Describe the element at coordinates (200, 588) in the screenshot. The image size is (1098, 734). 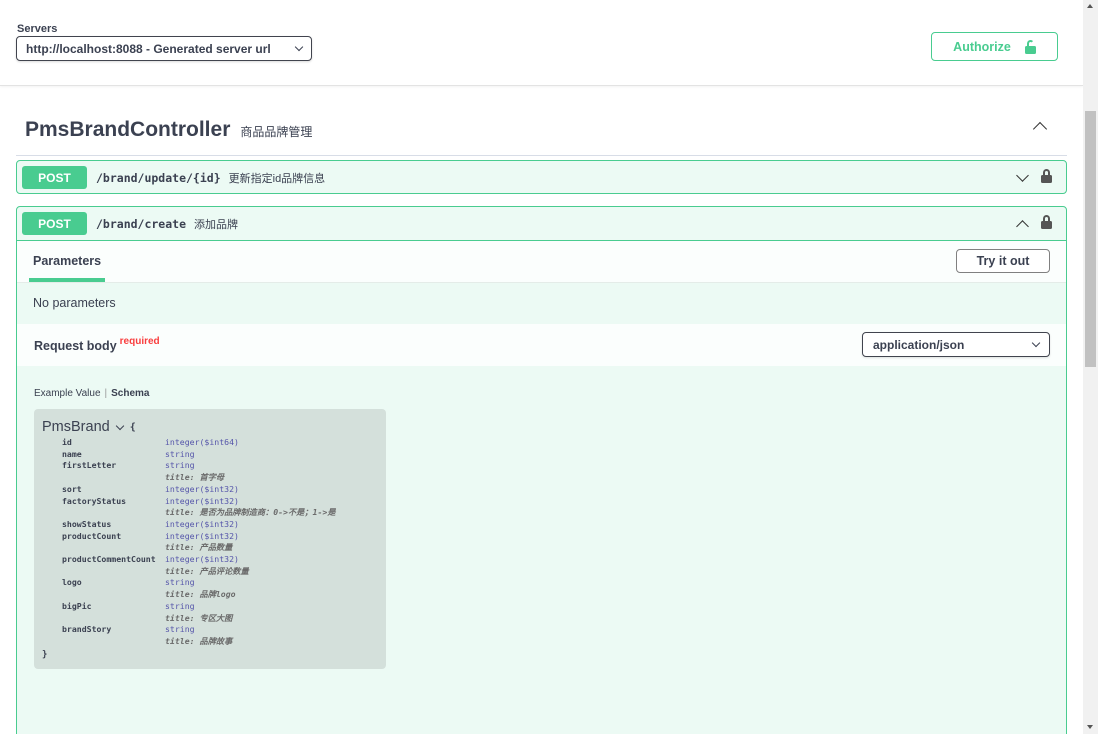
I see `property-type-cell: string title: 品牌logo` at that location.